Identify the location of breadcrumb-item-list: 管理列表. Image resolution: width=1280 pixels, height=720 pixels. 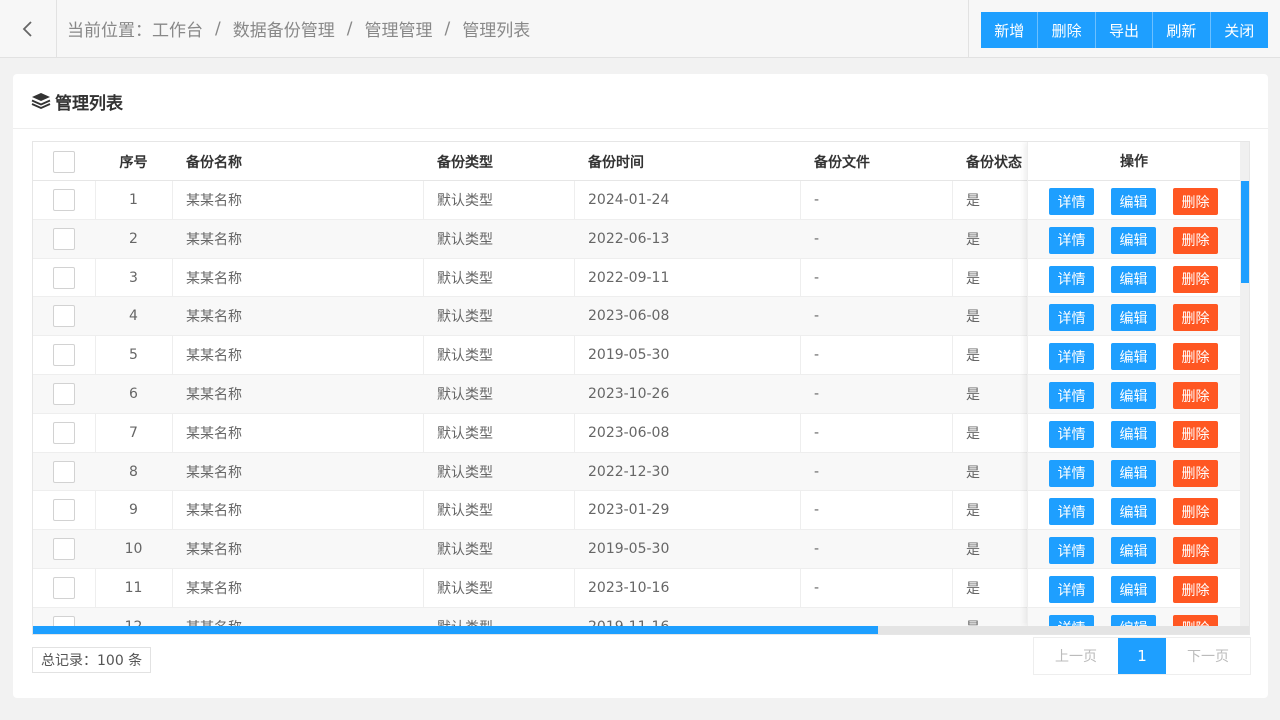
(496, 31).